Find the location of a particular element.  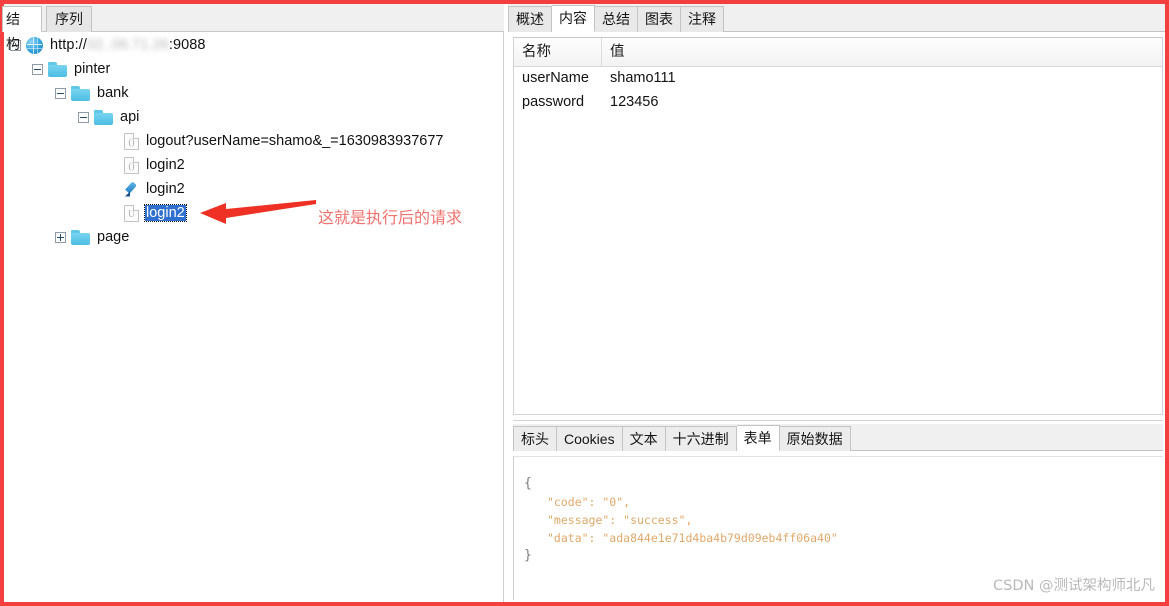

tree-node-login2-request: () login2 is located at coordinates (253, 165).